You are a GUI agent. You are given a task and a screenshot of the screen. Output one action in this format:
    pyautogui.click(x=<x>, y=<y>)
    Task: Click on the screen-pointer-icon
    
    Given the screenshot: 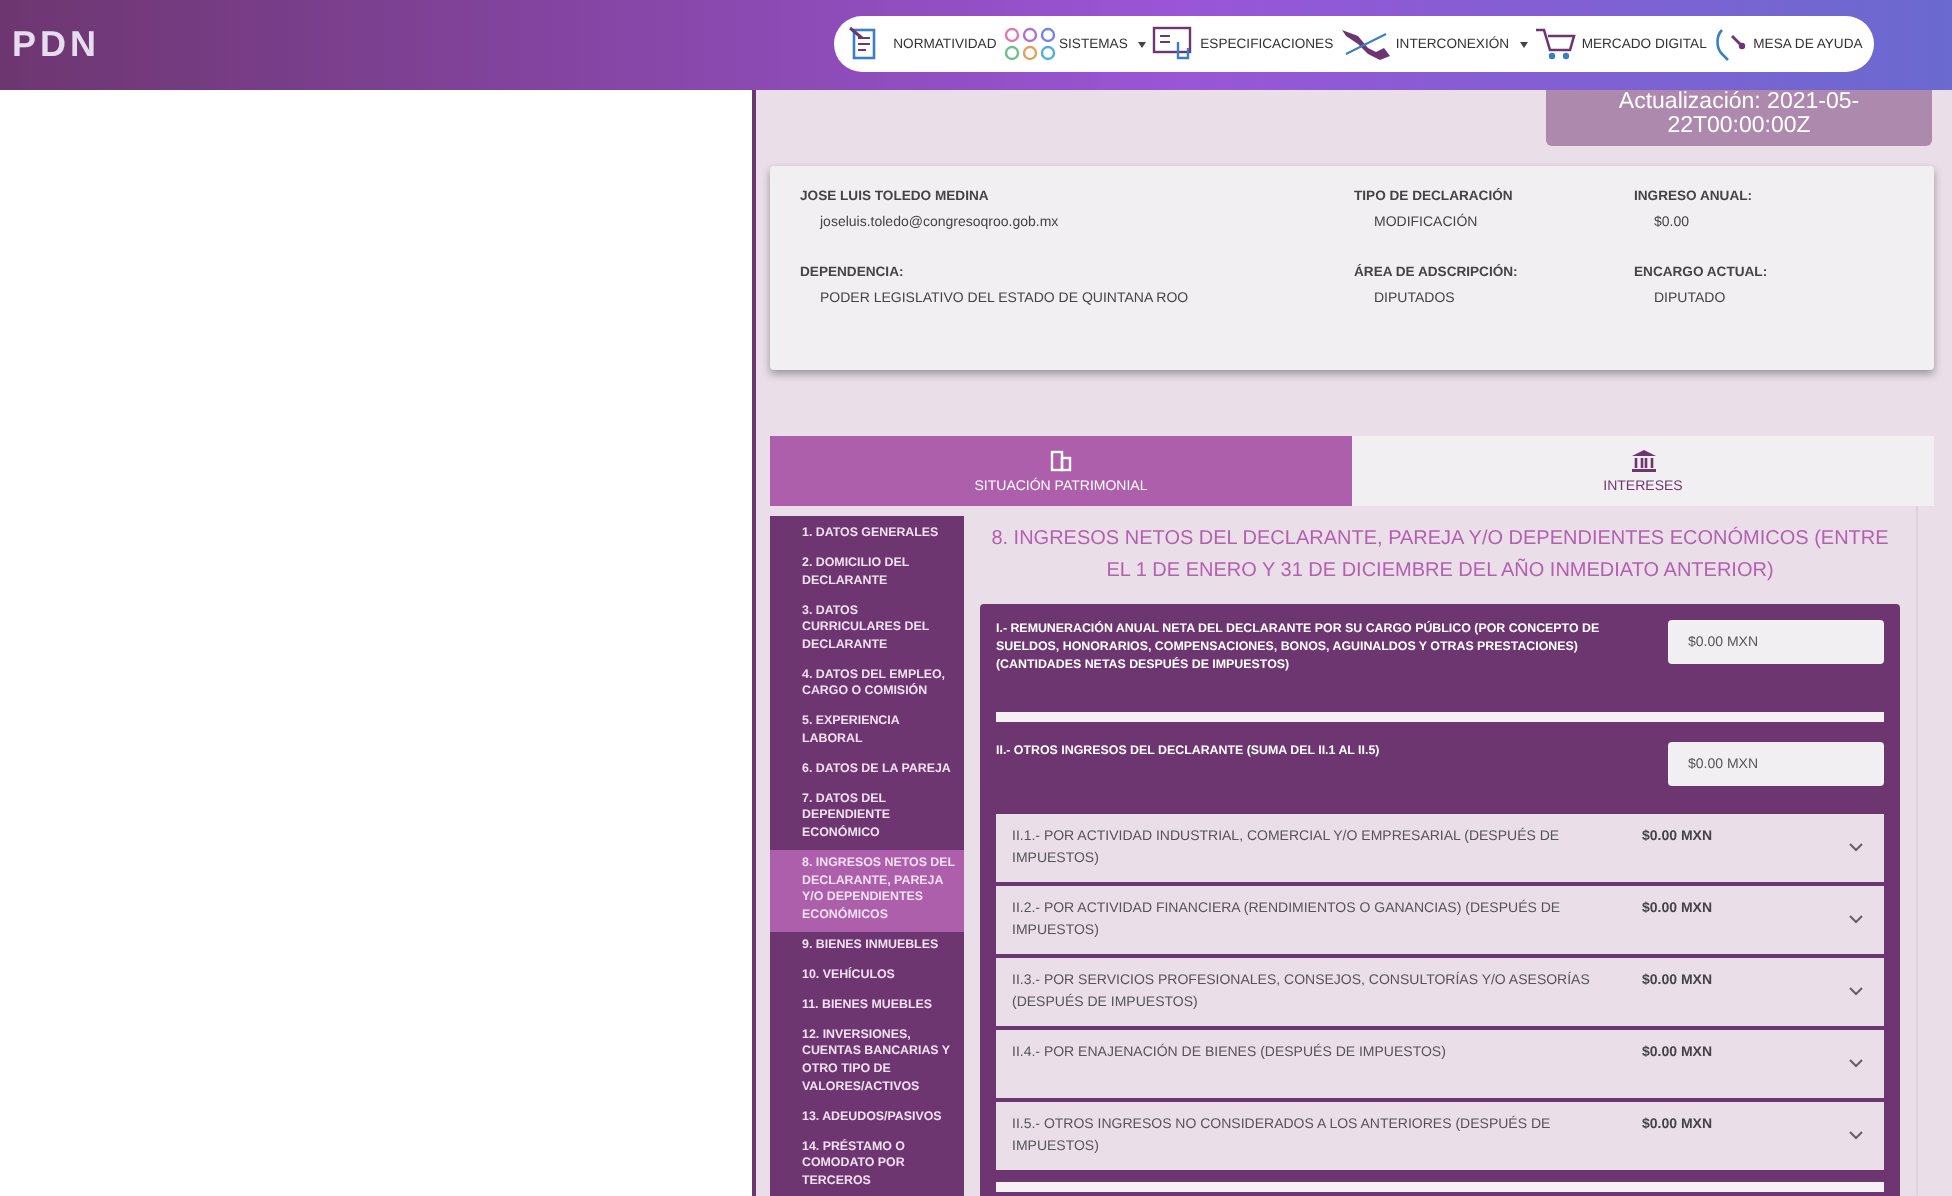 What is the action you would take?
    pyautogui.click(x=1174, y=44)
    